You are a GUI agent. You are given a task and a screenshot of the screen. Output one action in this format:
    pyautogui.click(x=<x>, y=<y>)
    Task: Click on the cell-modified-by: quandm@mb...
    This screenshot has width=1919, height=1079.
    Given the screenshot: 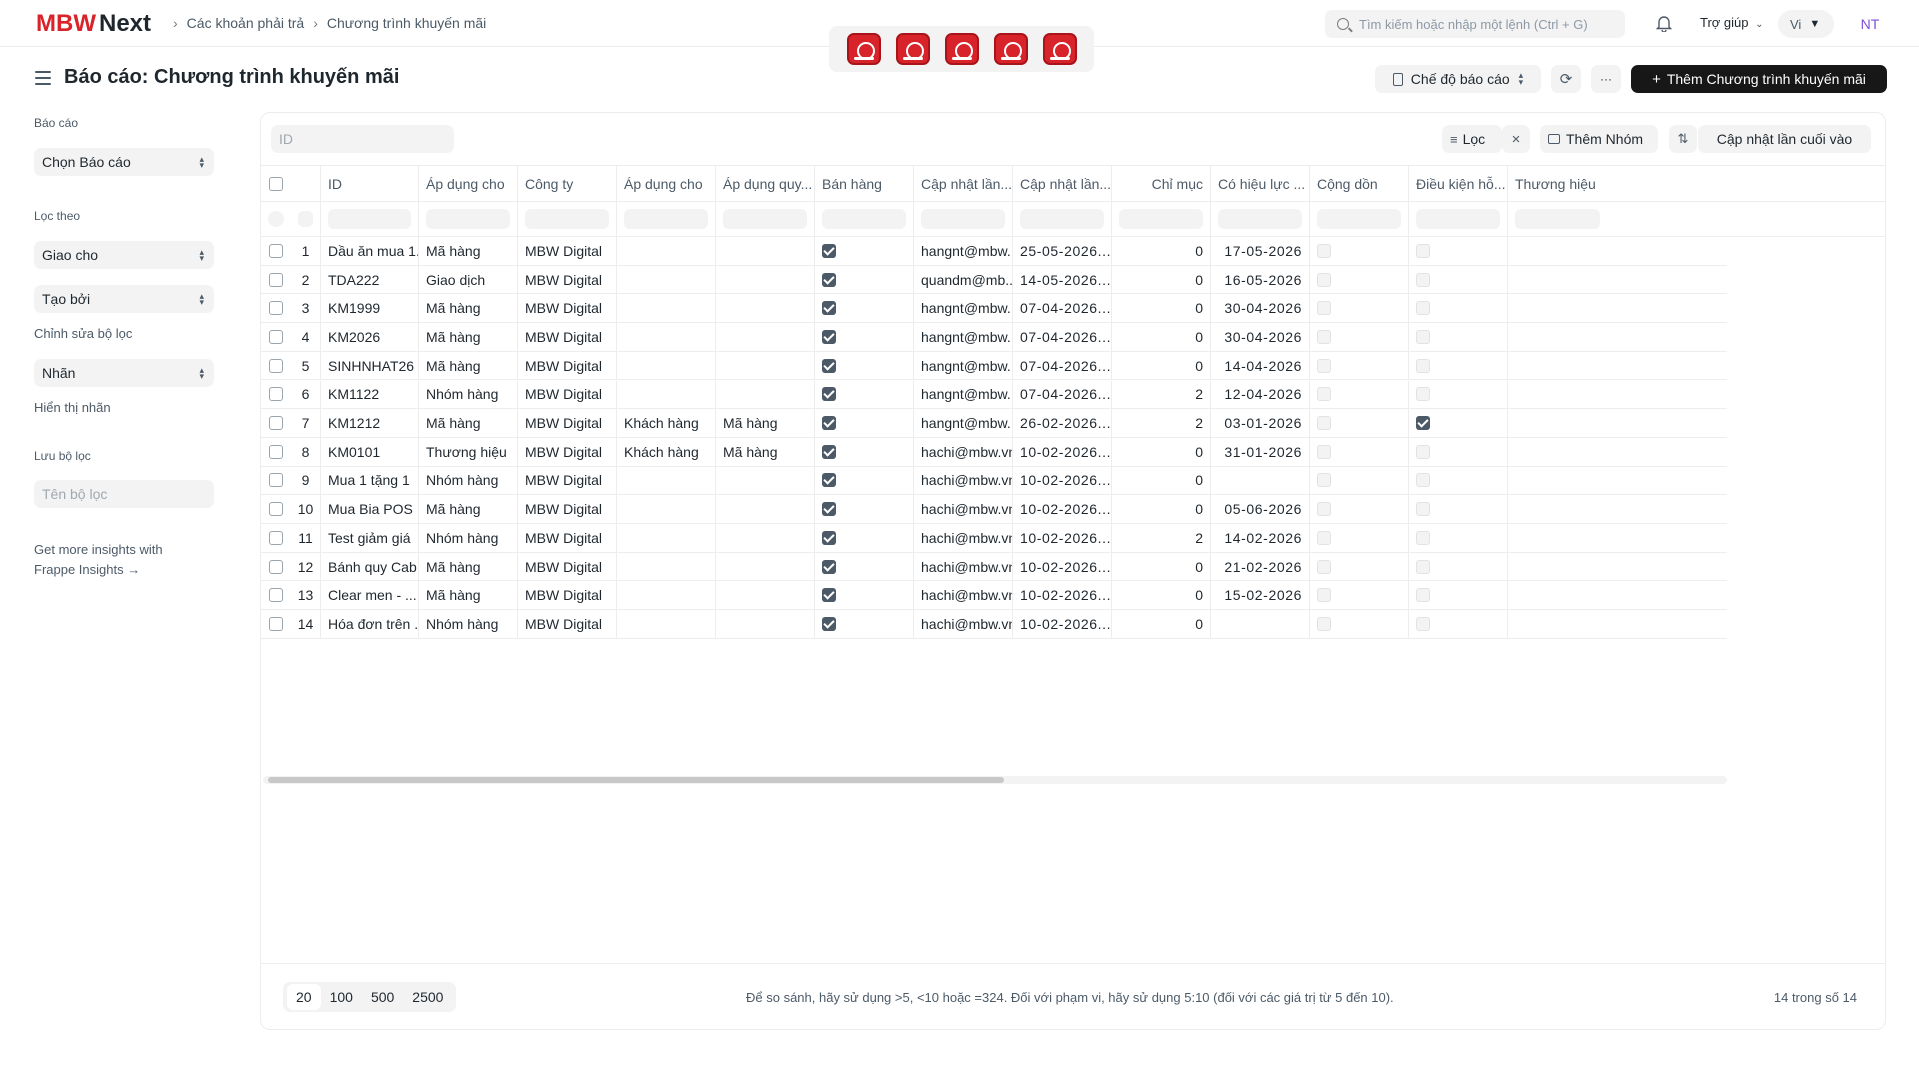 What is the action you would take?
    pyautogui.click(x=963, y=279)
    